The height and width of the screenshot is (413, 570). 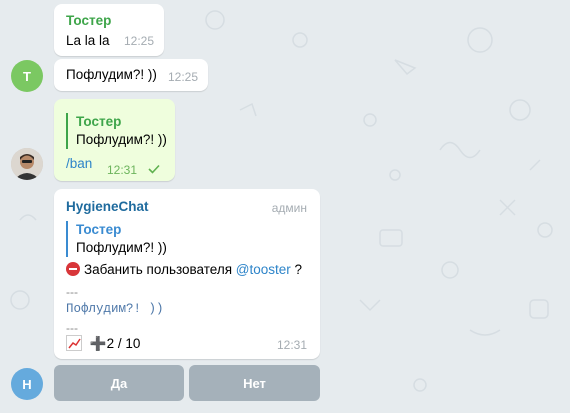 I want to click on avatar, so click(x=27, y=164).